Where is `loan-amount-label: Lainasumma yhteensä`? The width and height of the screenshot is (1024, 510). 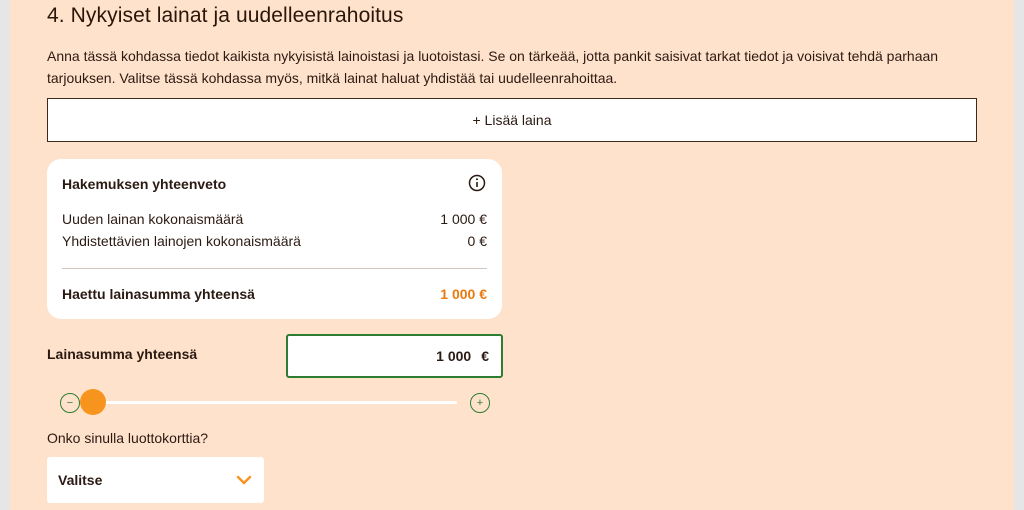 loan-amount-label: Lainasumma yhteensä is located at coordinates (122, 354).